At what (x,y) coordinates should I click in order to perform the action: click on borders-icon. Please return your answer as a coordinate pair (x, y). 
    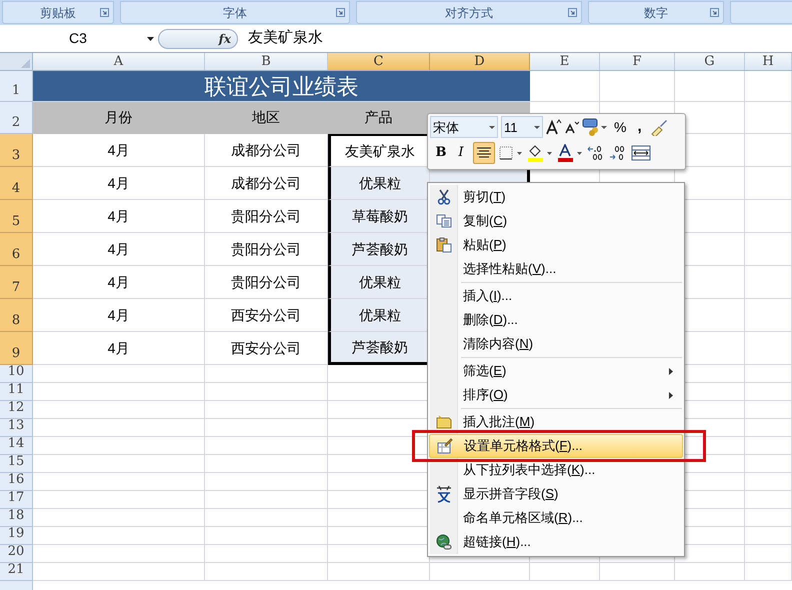
    Looking at the image, I should click on (511, 153).